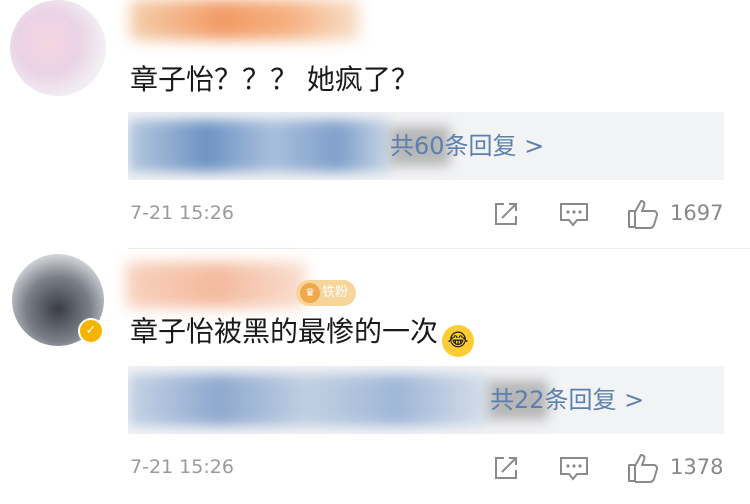  What do you see at coordinates (274, 79) in the screenshot?
I see `comment-text: 章子怡？？？ 她疯了？` at bounding box center [274, 79].